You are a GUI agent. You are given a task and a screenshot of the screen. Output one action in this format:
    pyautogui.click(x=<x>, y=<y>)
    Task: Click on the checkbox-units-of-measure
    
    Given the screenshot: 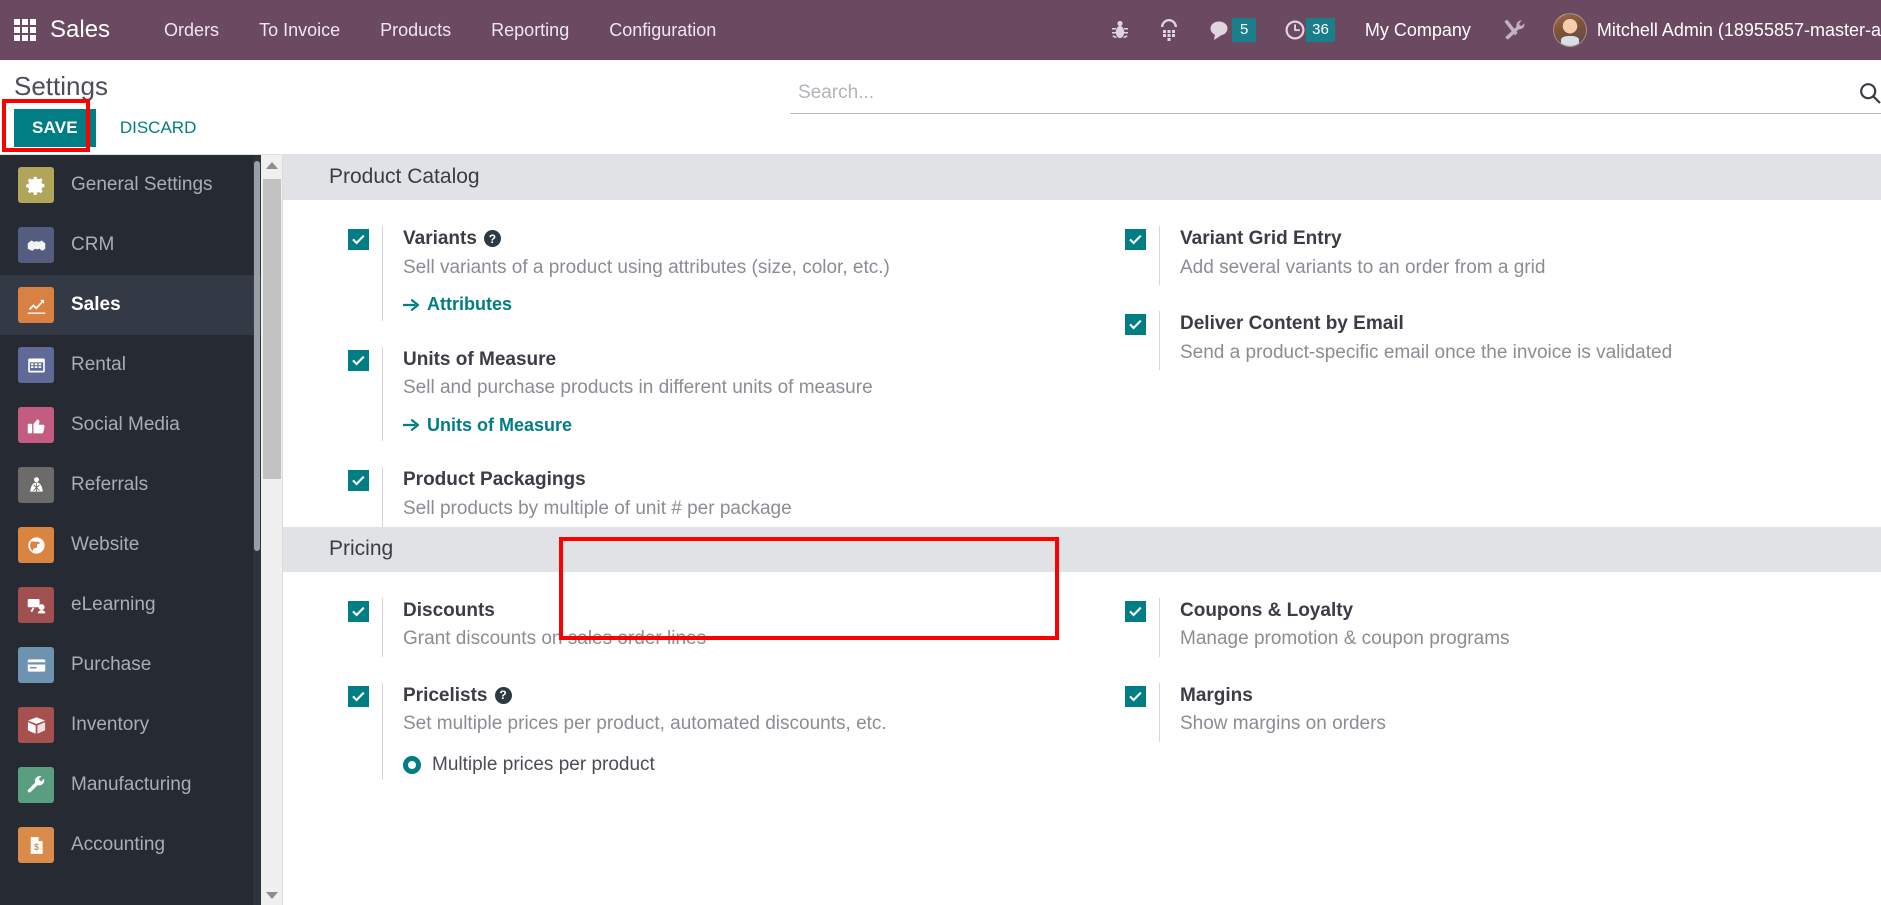 What is the action you would take?
    pyautogui.click(x=358, y=360)
    